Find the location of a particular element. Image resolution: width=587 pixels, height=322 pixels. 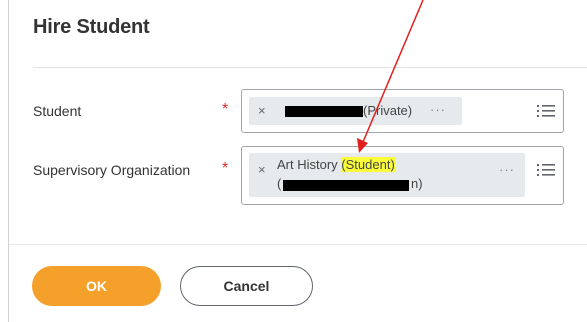

supervisory-org-redaction is located at coordinates (346, 185).